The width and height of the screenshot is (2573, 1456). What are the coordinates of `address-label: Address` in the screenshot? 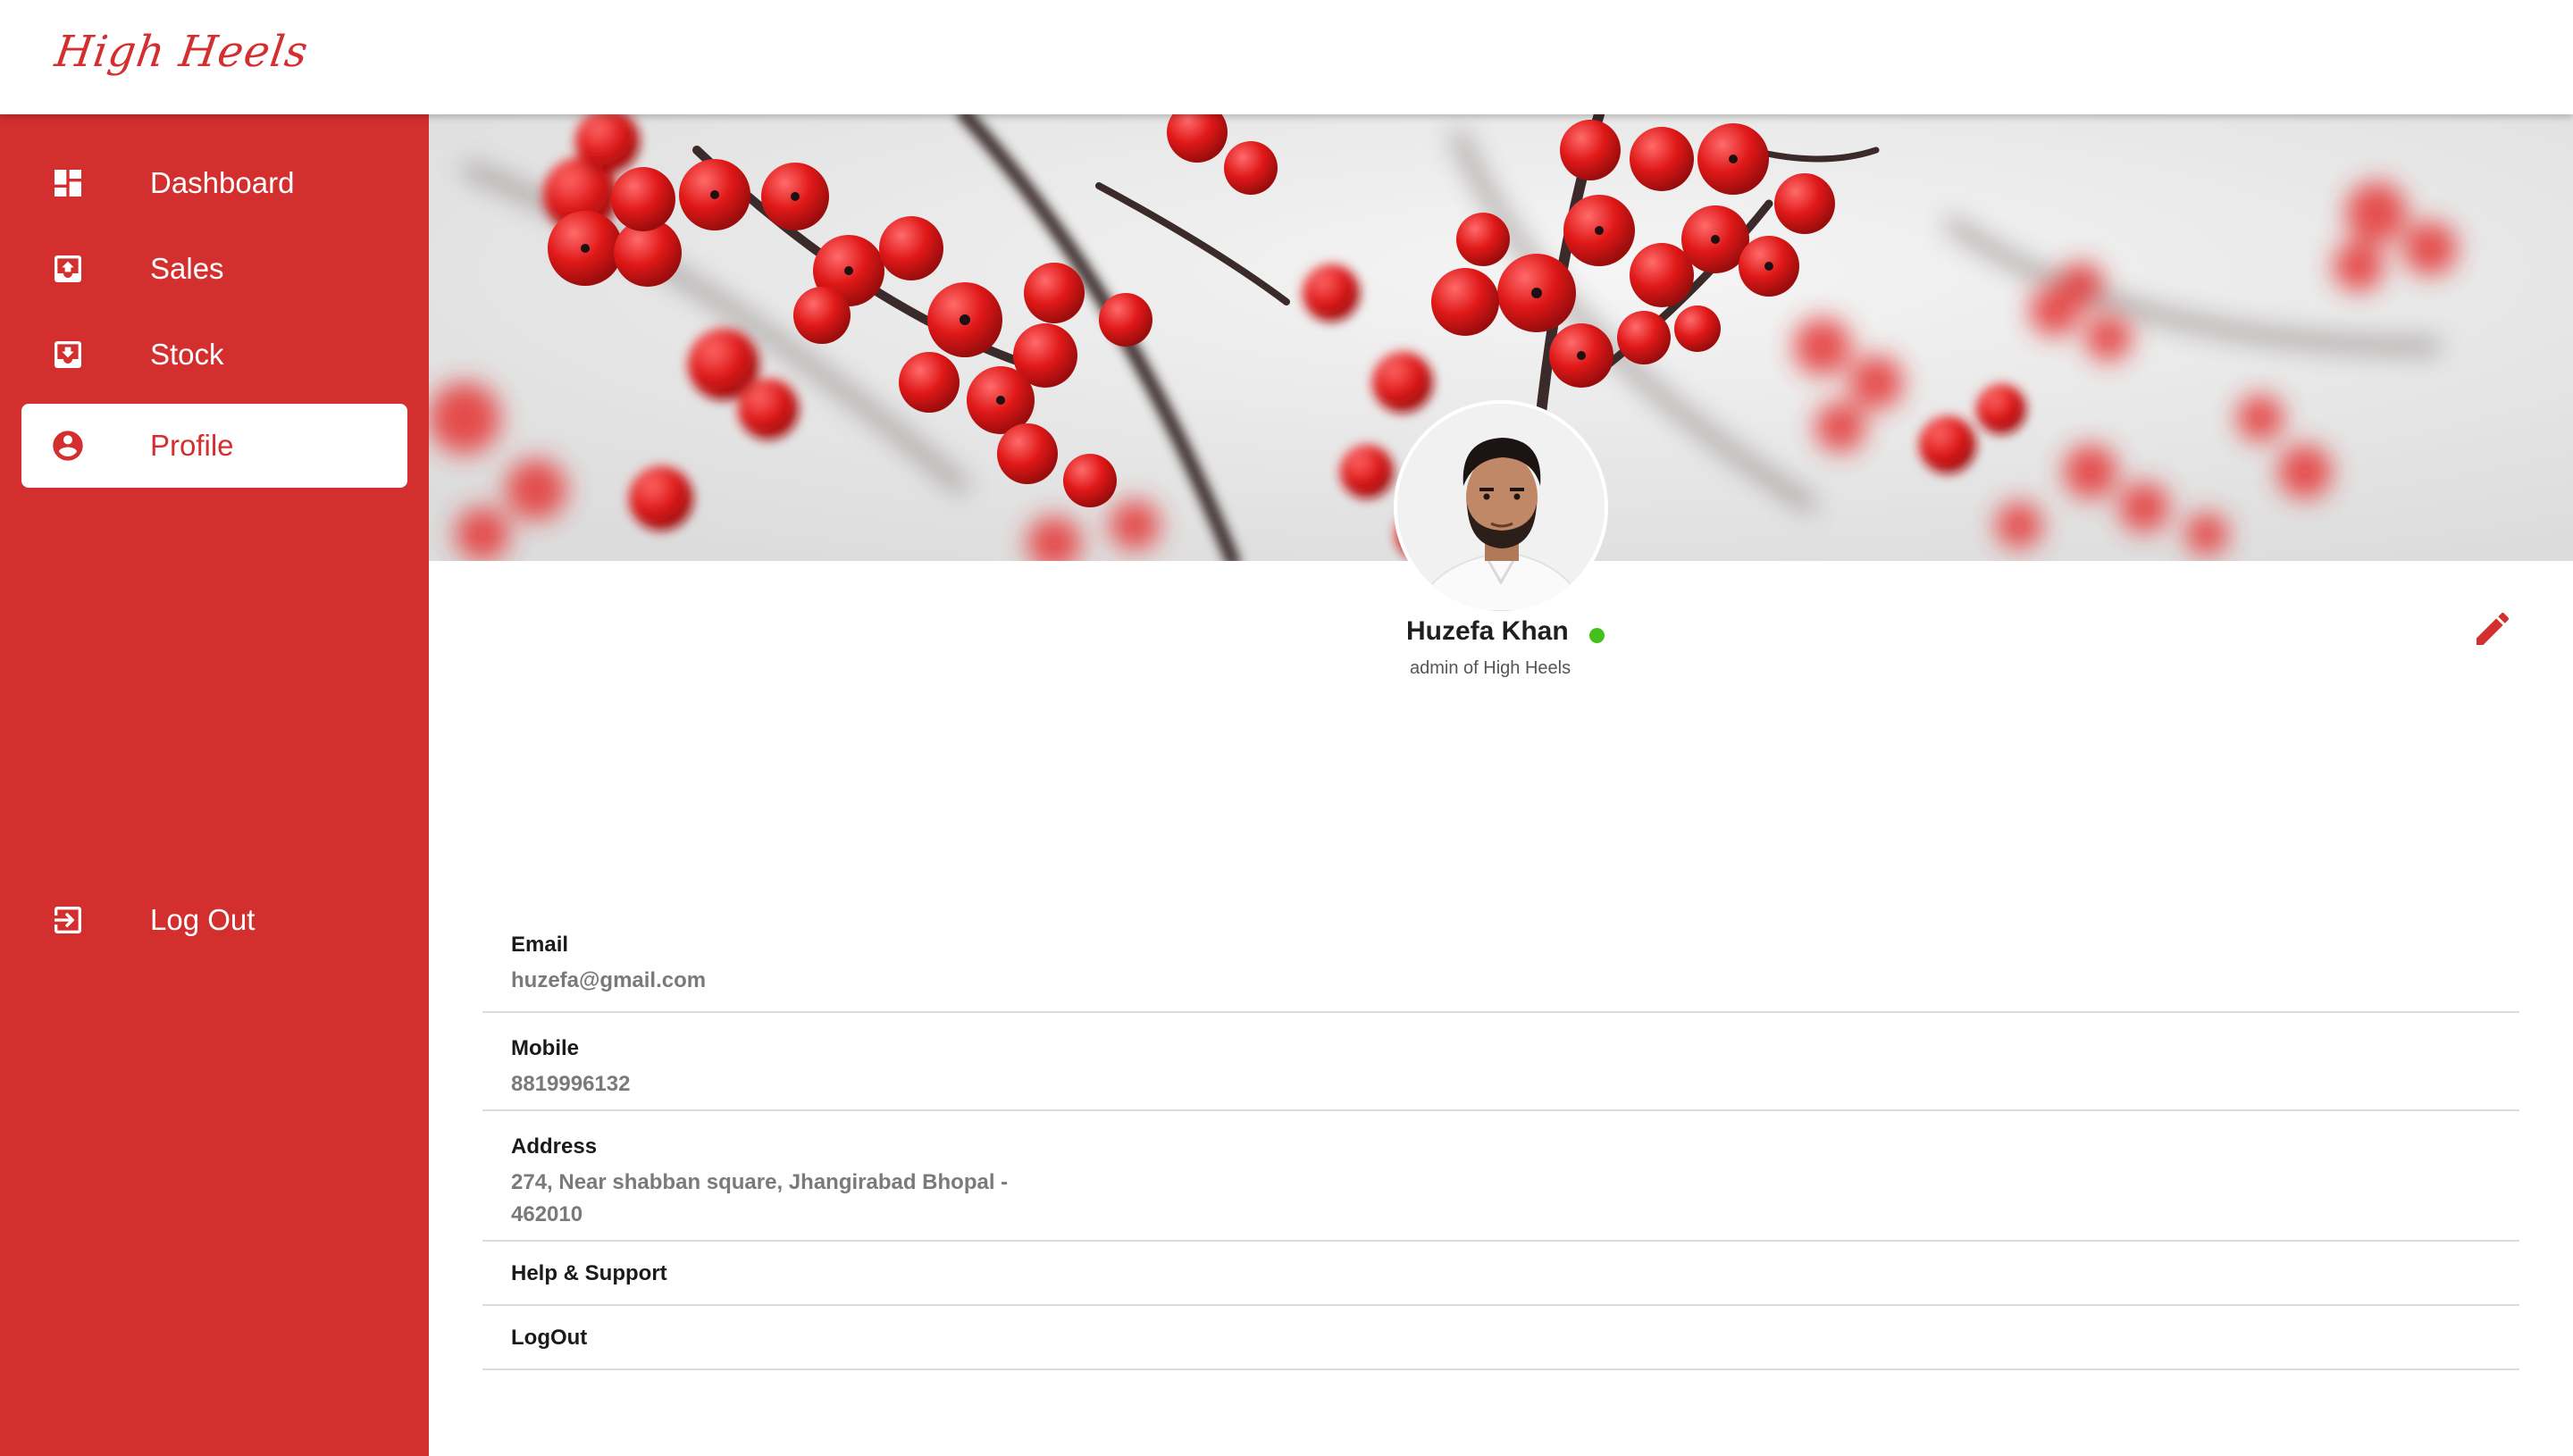 It's located at (554, 1146).